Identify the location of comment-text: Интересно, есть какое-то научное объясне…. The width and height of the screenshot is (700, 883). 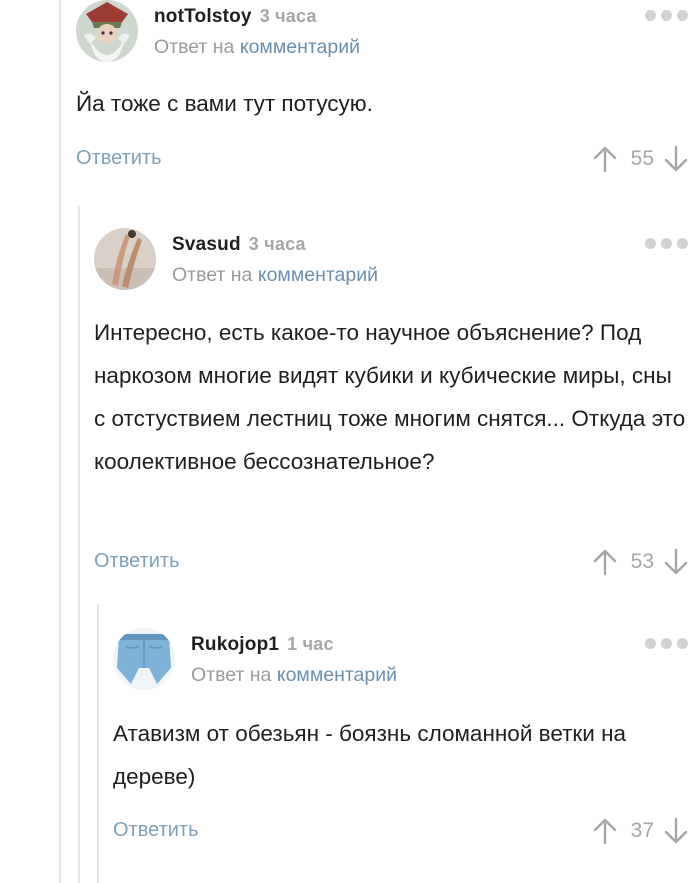
(390, 397).